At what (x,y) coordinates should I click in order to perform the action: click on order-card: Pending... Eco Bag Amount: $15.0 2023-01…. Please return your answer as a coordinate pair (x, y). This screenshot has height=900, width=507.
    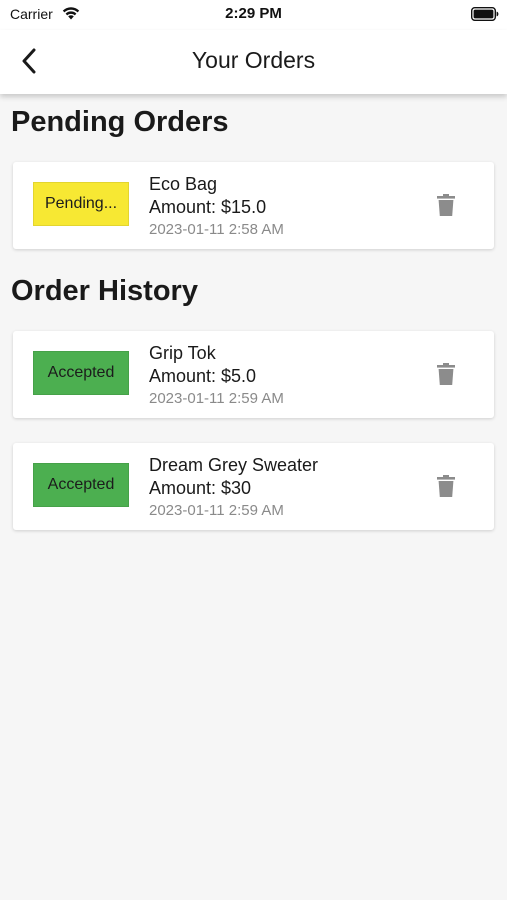
    Looking at the image, I should click on (253, 205).